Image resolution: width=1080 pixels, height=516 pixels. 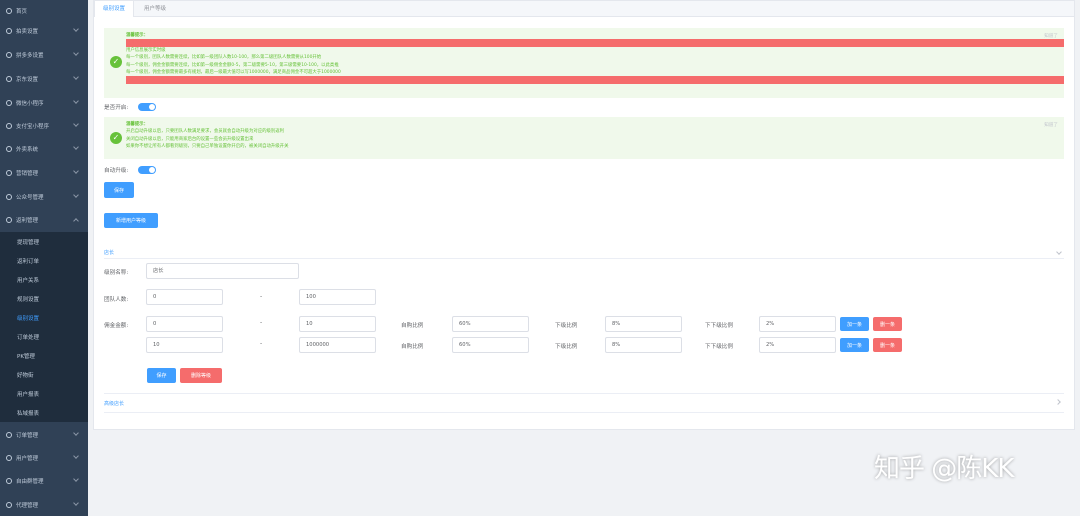 What do you see at coordinates (44, 149) in the screenshot?
I see `sidebar-item-delivery: 外卖系统` at bounding box center [44, 149].